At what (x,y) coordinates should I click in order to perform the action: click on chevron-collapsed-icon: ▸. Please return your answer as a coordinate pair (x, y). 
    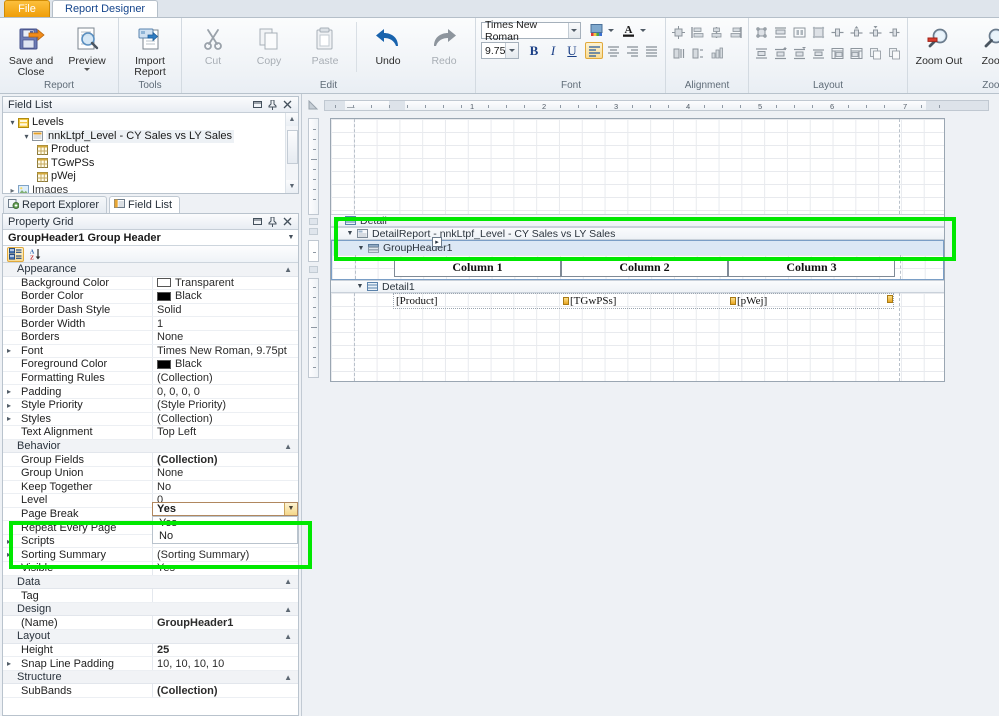
    Looking at the image, I should click on (12, 189).